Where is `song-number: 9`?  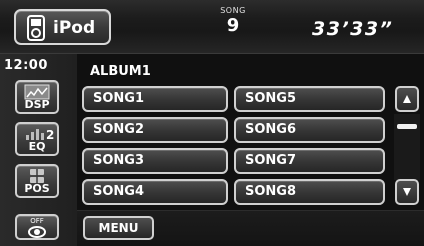 song-number: 9 is located at coordinates (233, 25).